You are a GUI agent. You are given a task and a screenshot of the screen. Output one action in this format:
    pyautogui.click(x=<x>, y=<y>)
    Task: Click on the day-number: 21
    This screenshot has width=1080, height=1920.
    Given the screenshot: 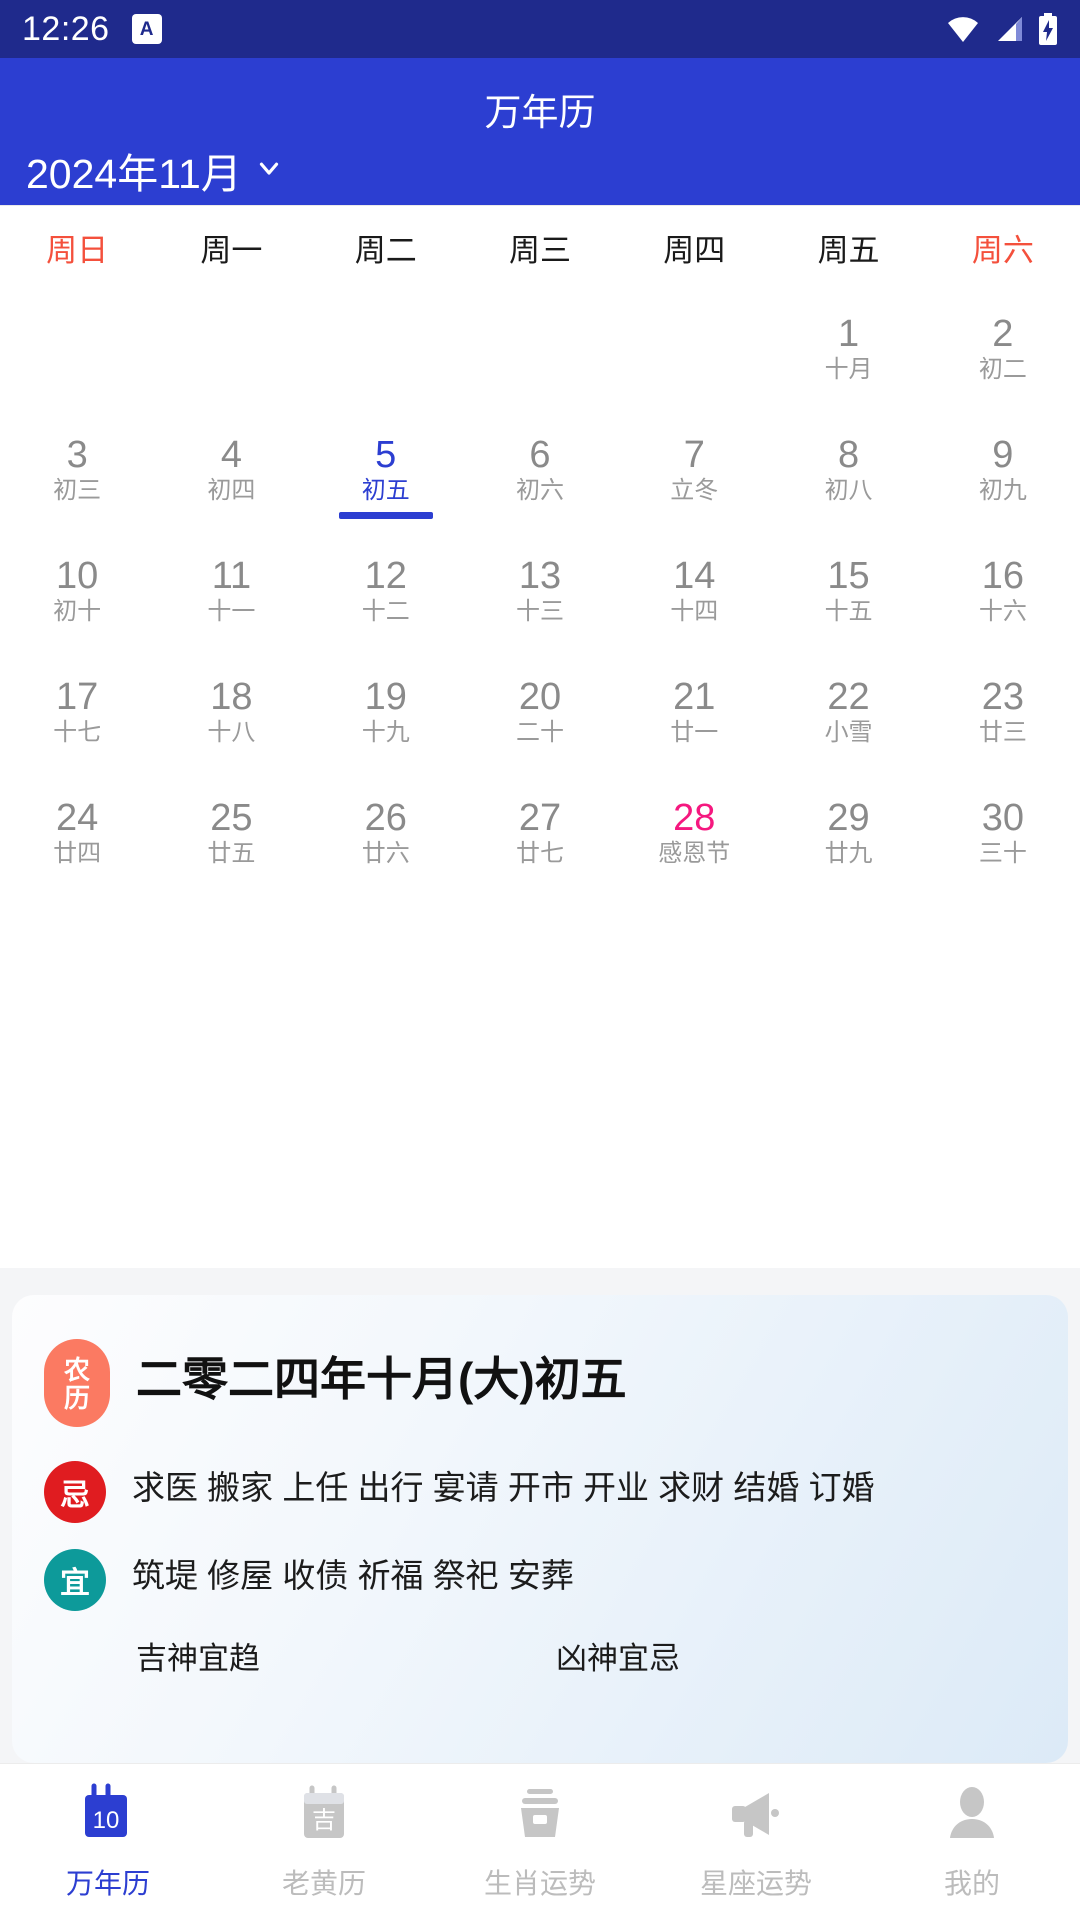 What is the action you would take?
    pyautogui.click(x=694, y=697)
    